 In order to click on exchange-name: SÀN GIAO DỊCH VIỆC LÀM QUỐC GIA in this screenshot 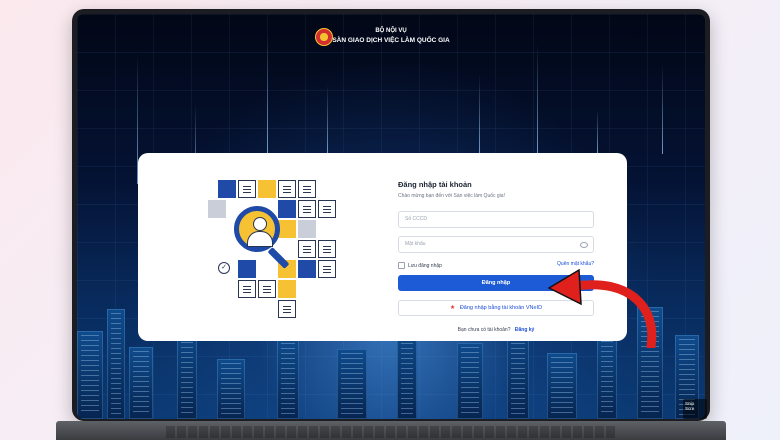, I will do `click(391, 40)`.